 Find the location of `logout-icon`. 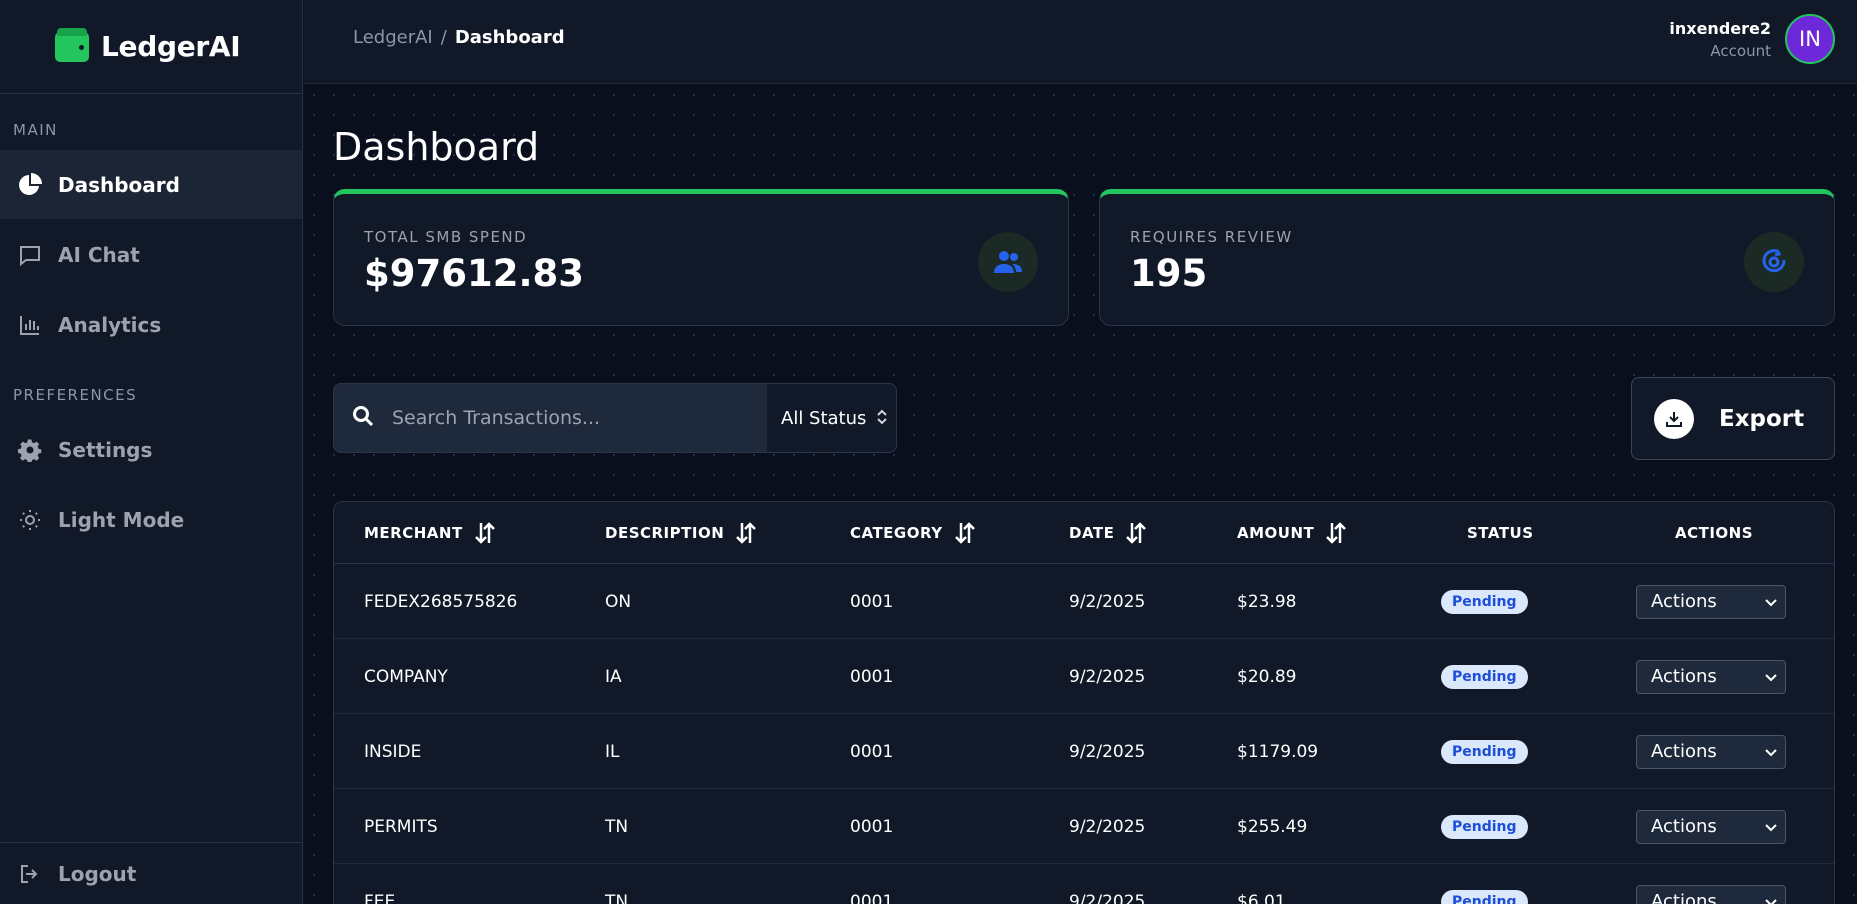

logout-icon is located at coordinates (30, 874).